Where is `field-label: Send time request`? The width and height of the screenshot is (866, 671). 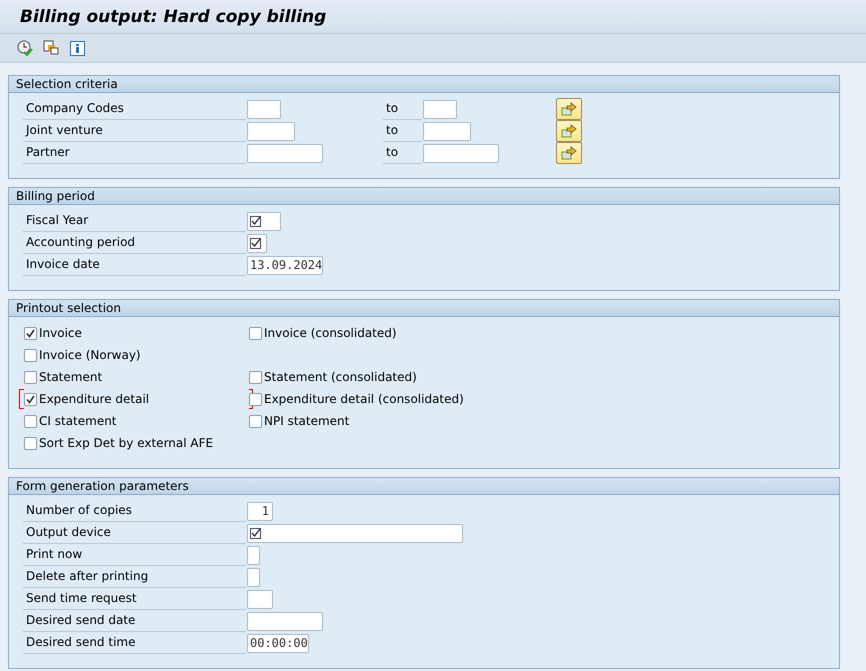 field-label: Send time request is located at coordinates (134, 599).